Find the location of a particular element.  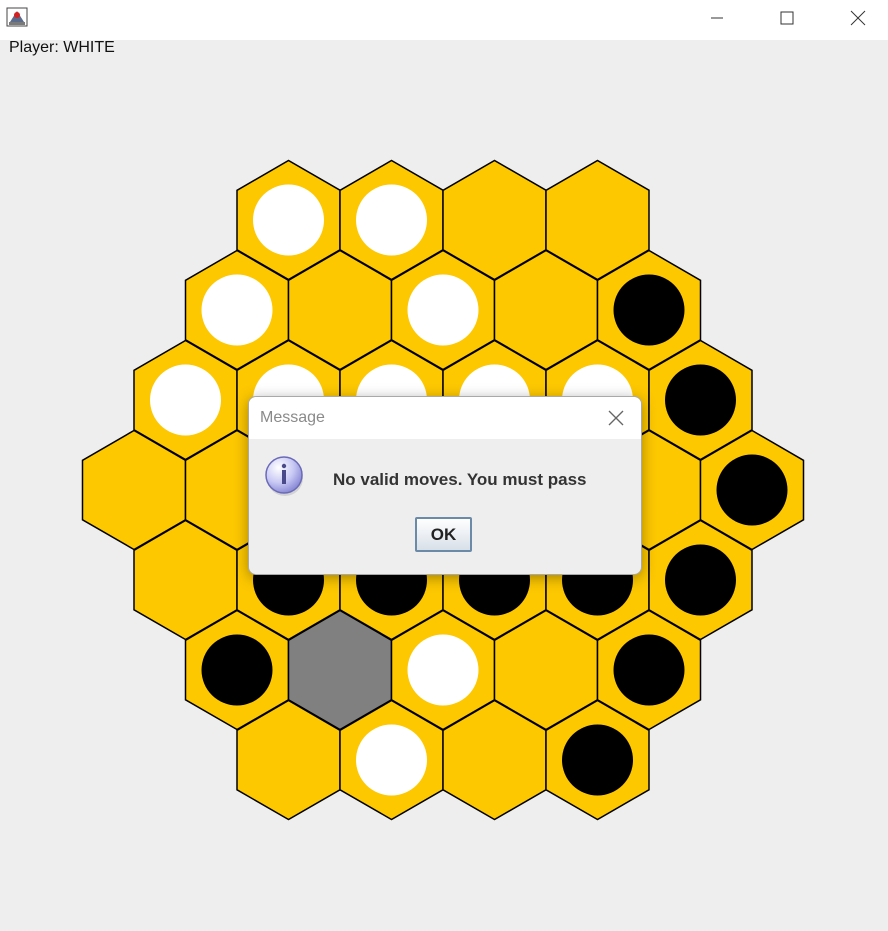

ok-button-label: OK is located at coordinates (443, 534).